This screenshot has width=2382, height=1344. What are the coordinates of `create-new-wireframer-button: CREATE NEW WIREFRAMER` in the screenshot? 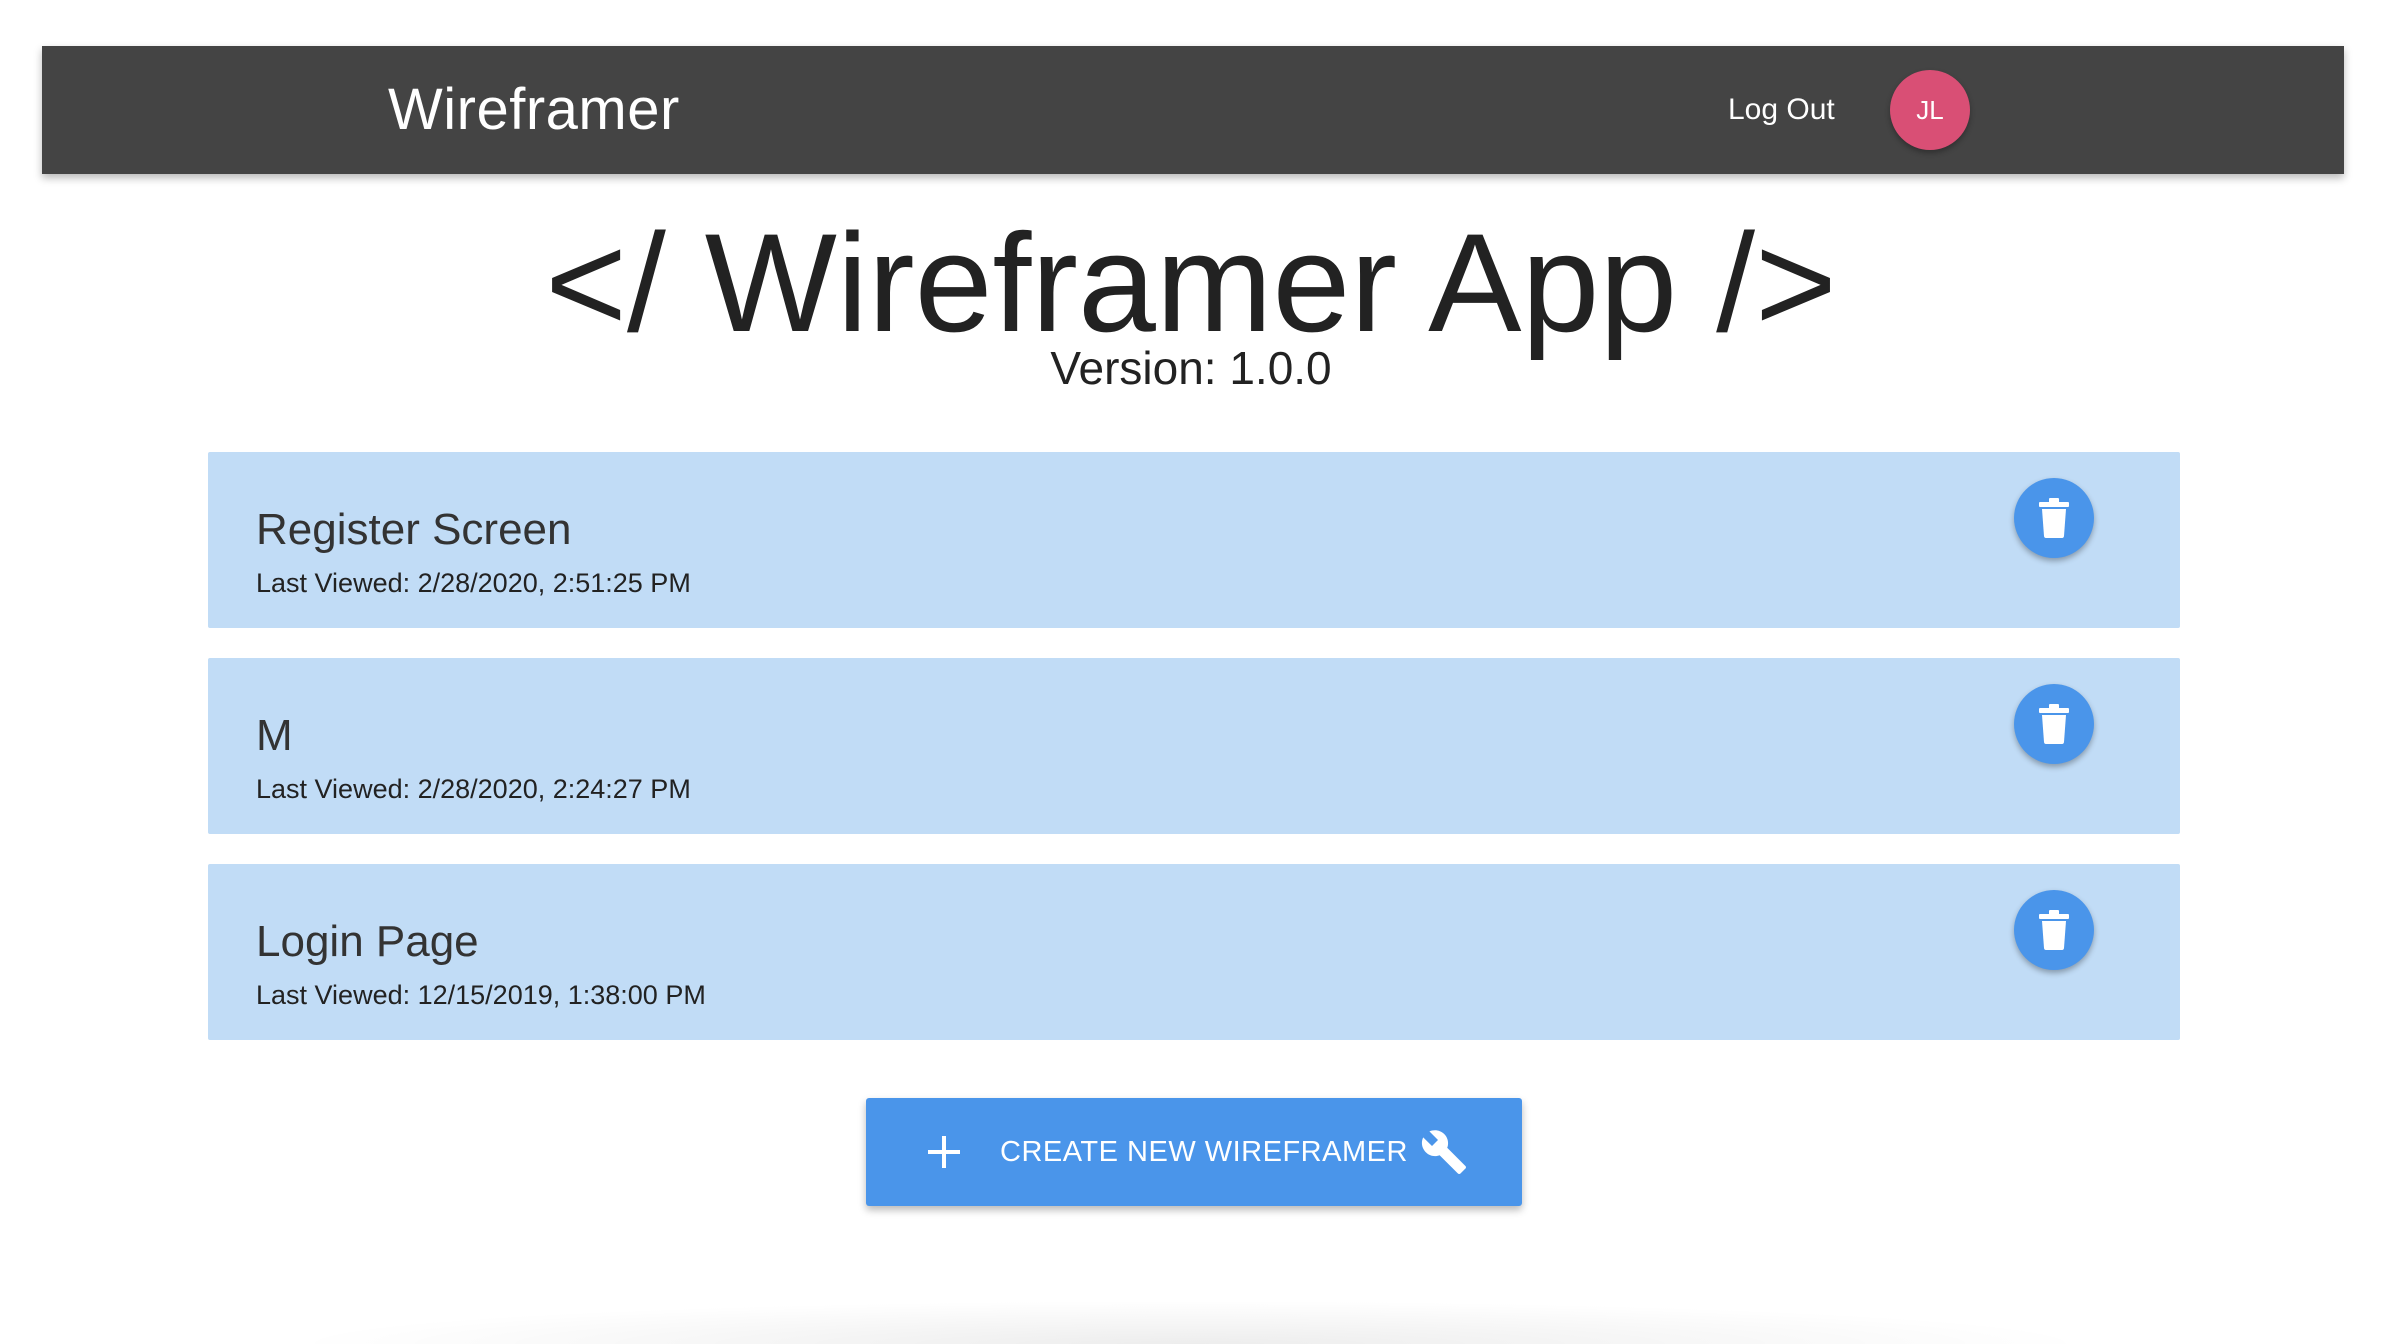 It's located at (1194, 1152).